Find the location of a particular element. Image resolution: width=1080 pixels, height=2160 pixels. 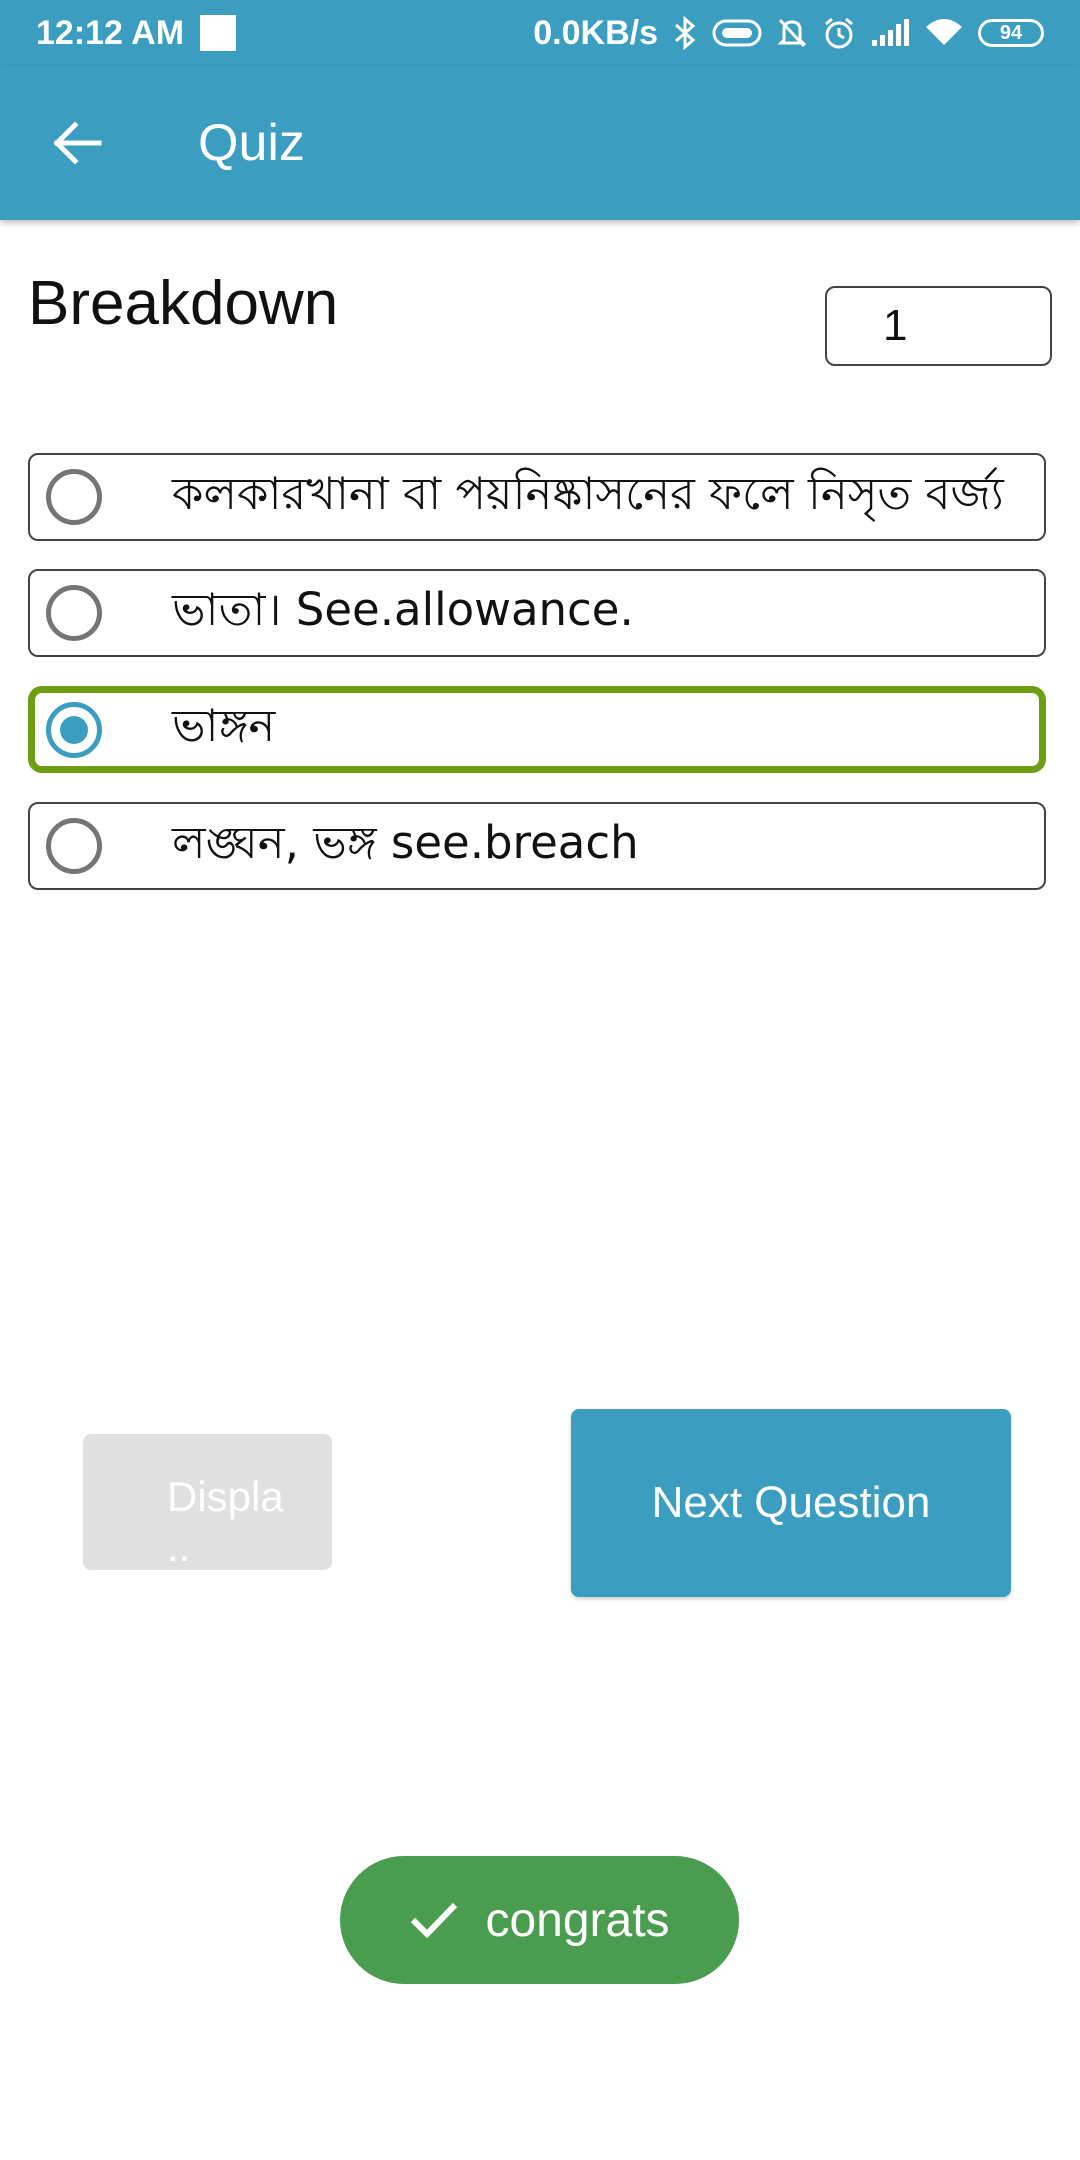

answer-option-3: ভাঙ্গন is located at coordinates (537, 729).